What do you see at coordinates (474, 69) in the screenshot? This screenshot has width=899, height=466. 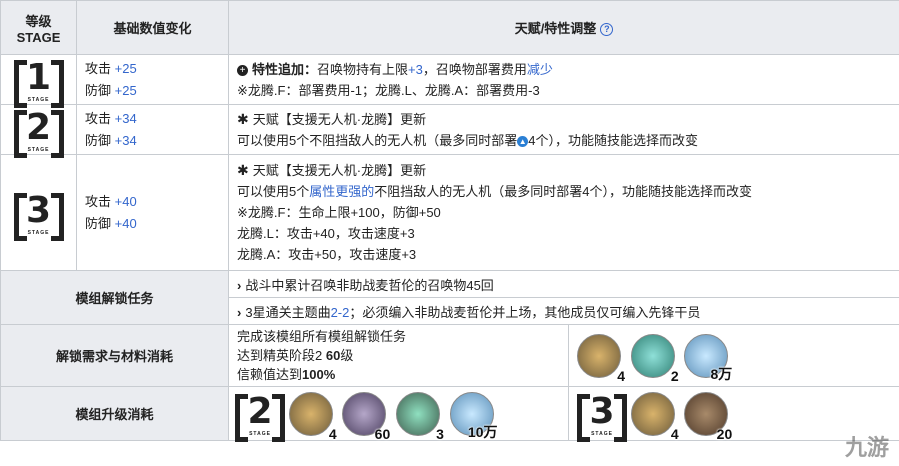 I see `trait-text: ，召唤物部署费用` at bounding box center [474, 69].